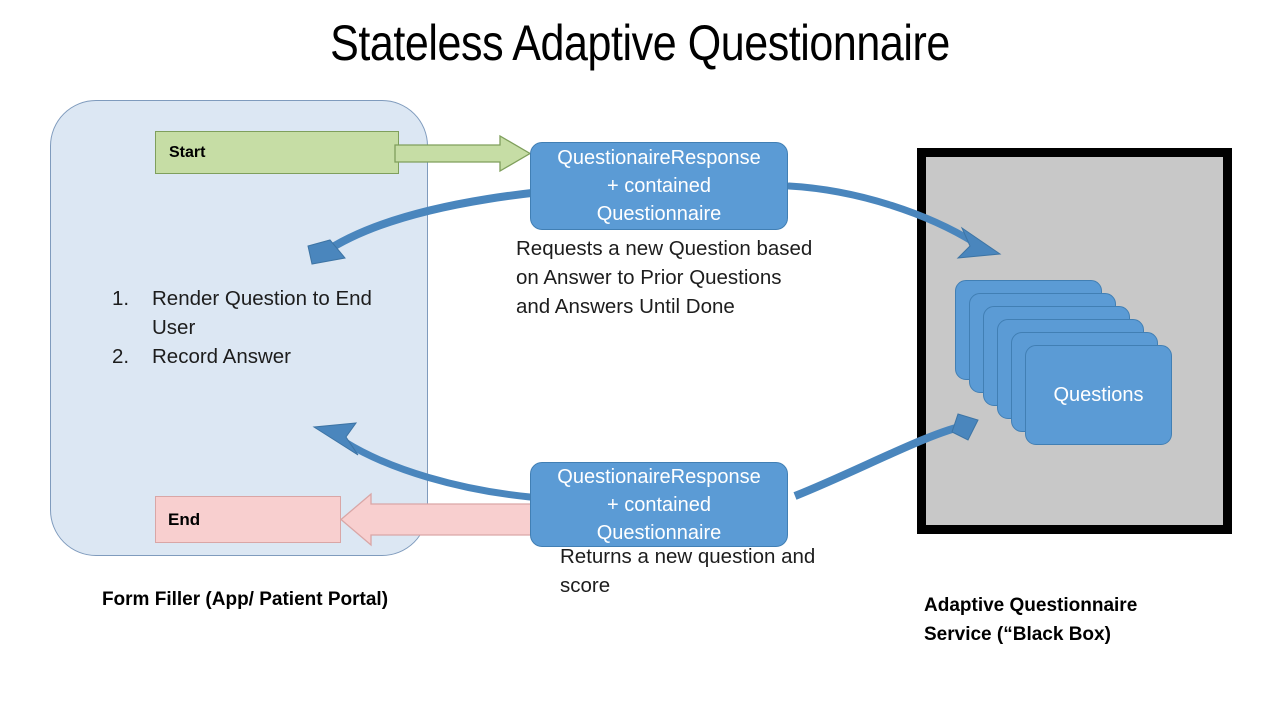 The height and width of the screenshot is (720, 1280). I want to click on questions-card-stack: Questions, so click(1080, 380).